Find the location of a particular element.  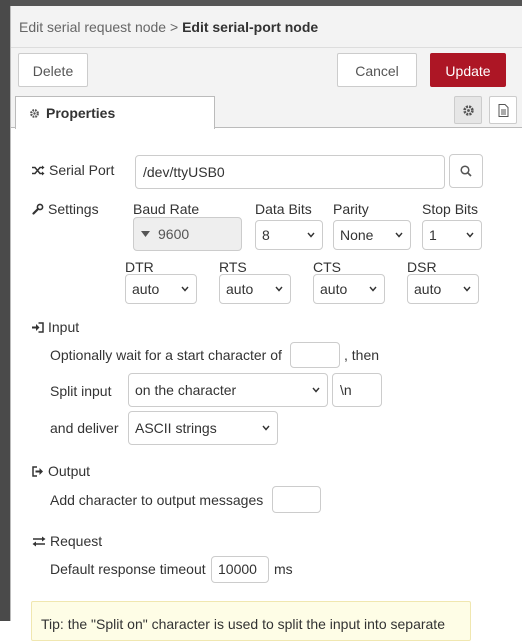

caret-down-icon is located at coordinates (145, 234).